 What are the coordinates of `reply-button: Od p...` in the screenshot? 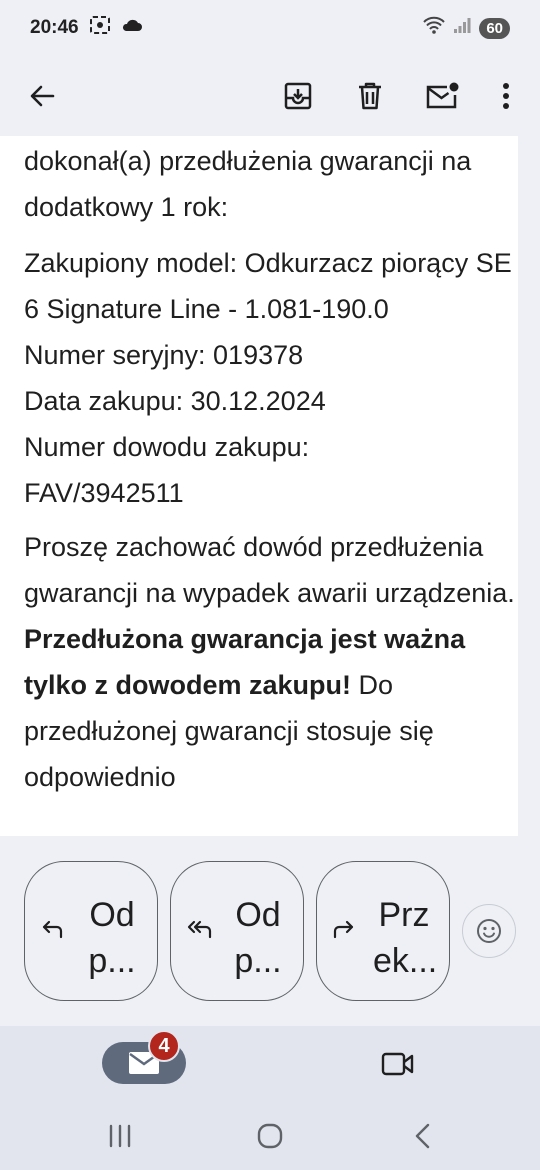 It's located at (91, 931).